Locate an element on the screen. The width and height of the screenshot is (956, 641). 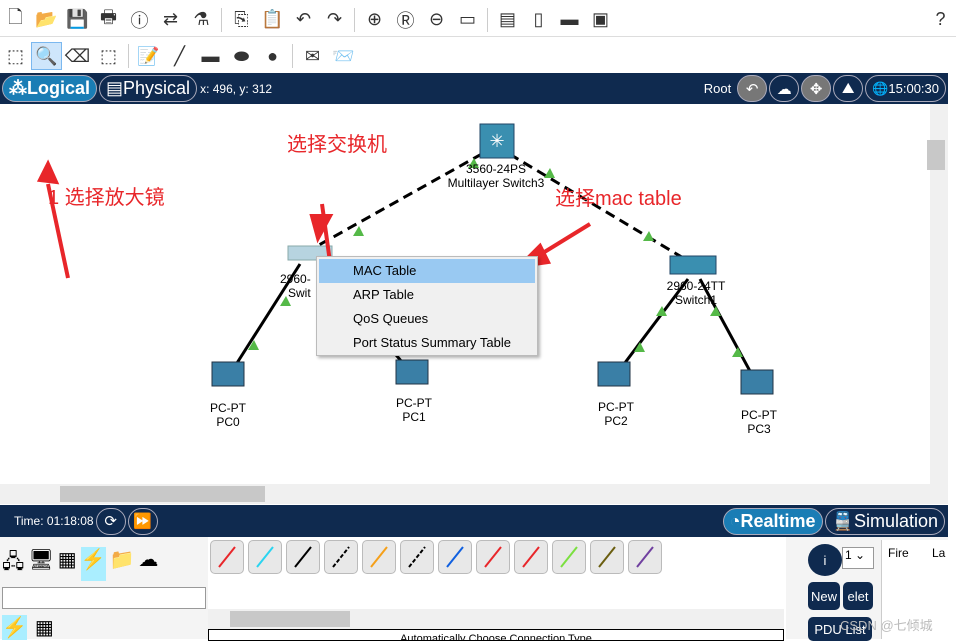
cable-straight-button is located at coordinates (303, 557).